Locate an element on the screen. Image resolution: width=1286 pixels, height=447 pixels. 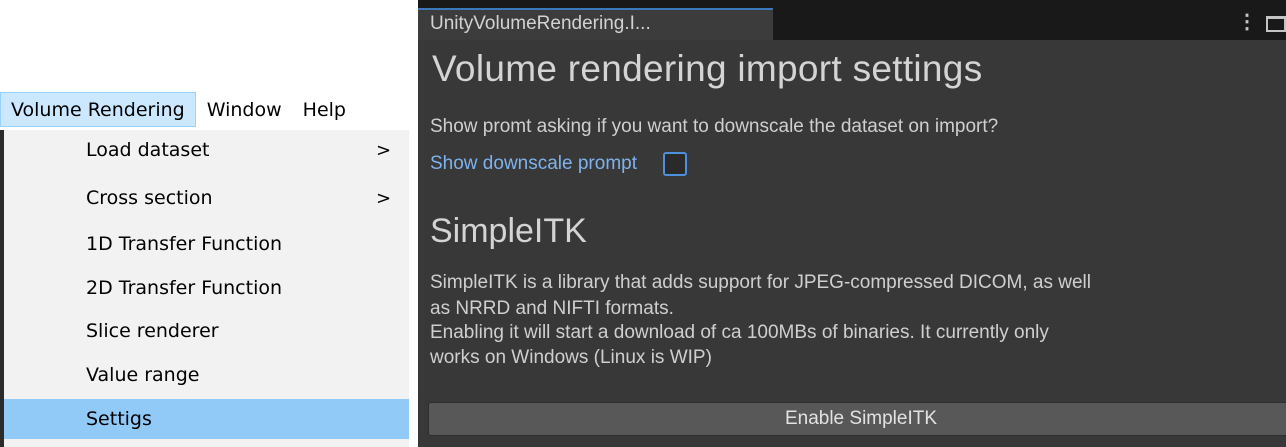
menu-item-label: 2D Transfer Function is located at coordinates (184, 288).